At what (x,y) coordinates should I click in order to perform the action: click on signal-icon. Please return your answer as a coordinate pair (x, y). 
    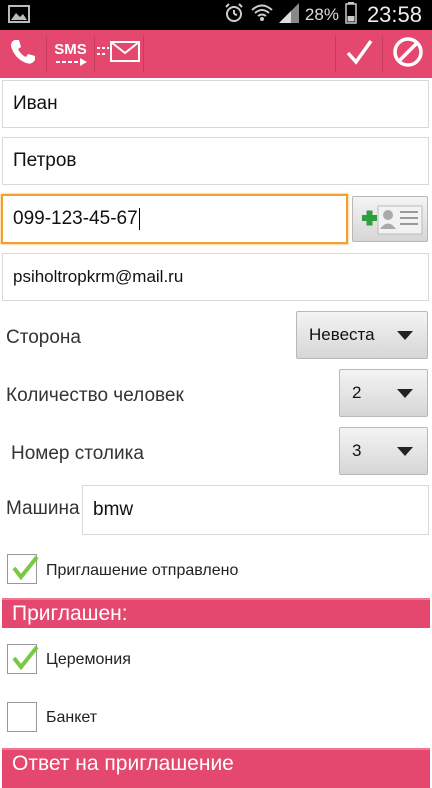
    Looking at the image, I should click on (288, 15).